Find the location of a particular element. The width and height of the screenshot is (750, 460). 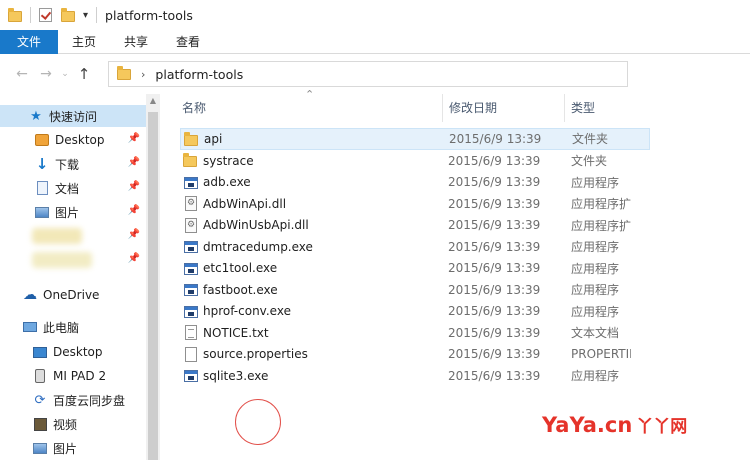

nav-item-pc-desktop: Desktop is located at coordinates (73, 352).